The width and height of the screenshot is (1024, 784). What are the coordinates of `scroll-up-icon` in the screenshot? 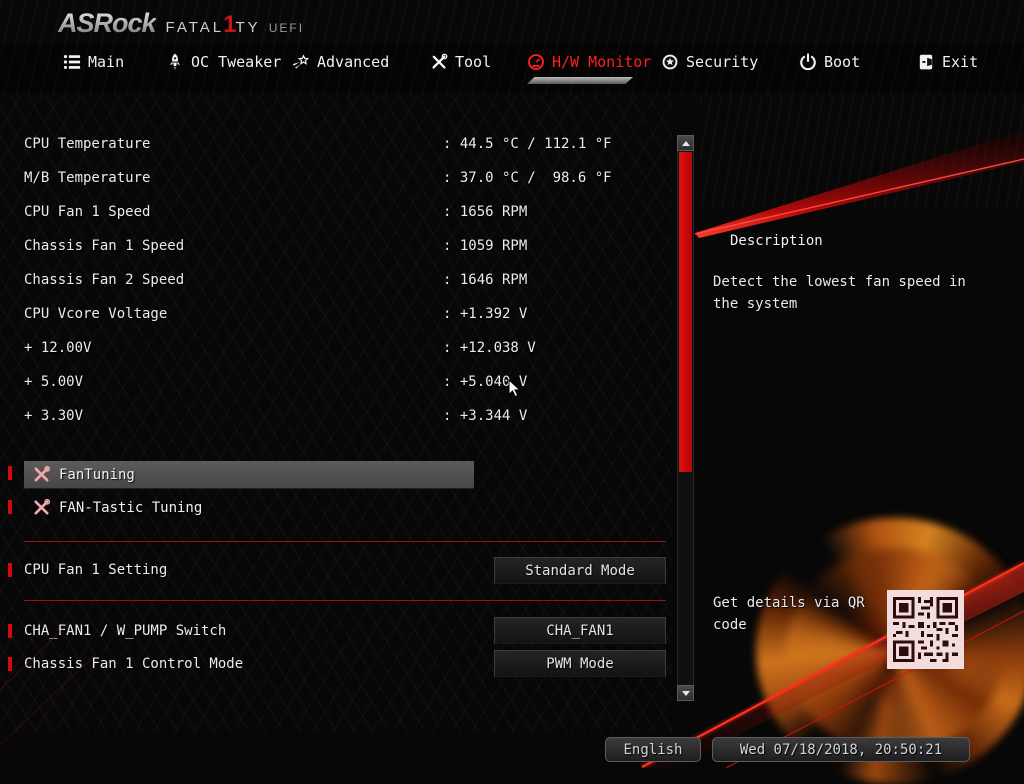 It's located at (685, 143).